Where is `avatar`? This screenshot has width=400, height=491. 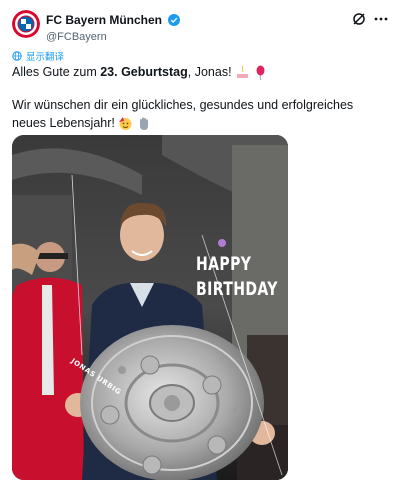 avatar is located at coordinates (26, 24).